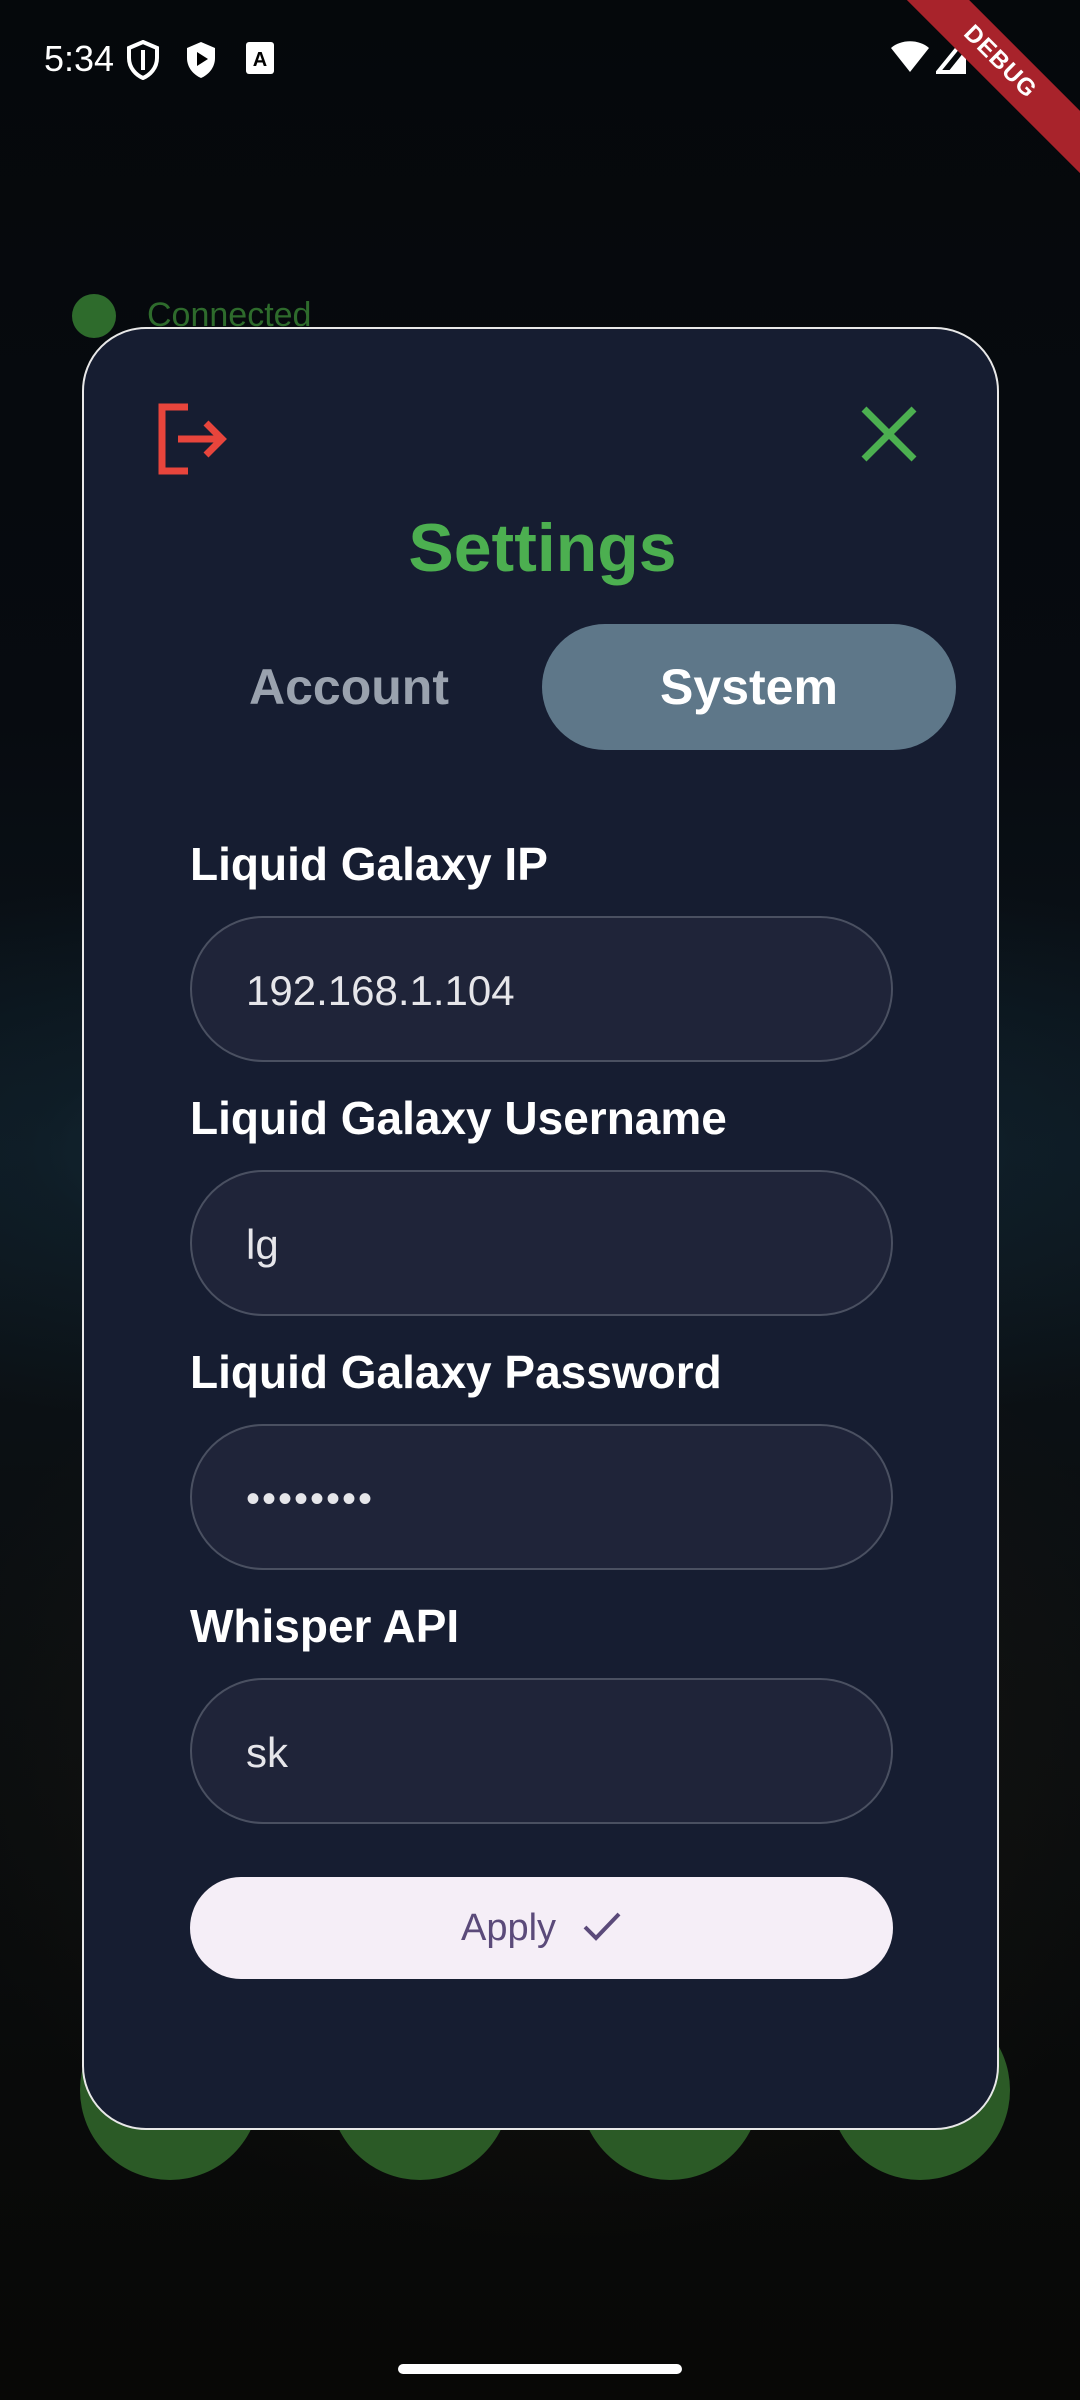  What do you see at coordinates (602, 1928) in the screenshot?
I see `check-icon` at bounding box center [602, 1928].